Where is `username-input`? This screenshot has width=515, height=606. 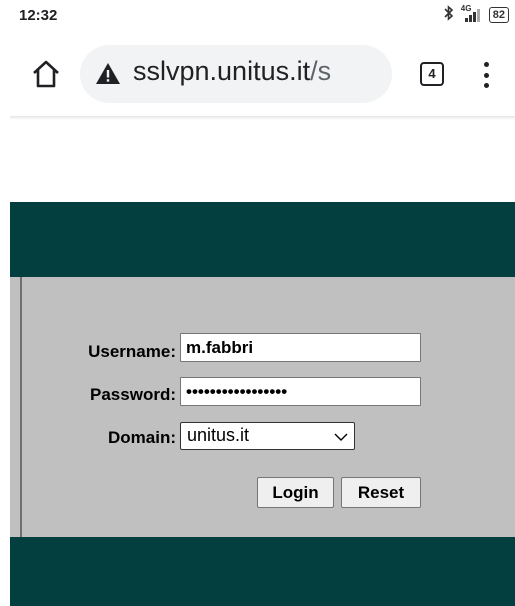
username-input is located at coordinates (300, 347).